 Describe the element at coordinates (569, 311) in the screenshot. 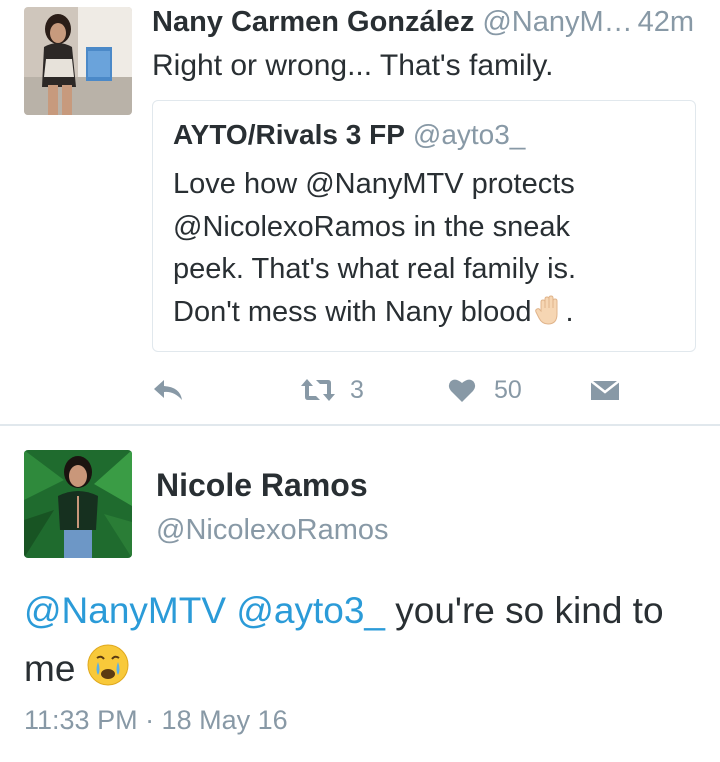

I see `quoted-text-period: .` at that location.